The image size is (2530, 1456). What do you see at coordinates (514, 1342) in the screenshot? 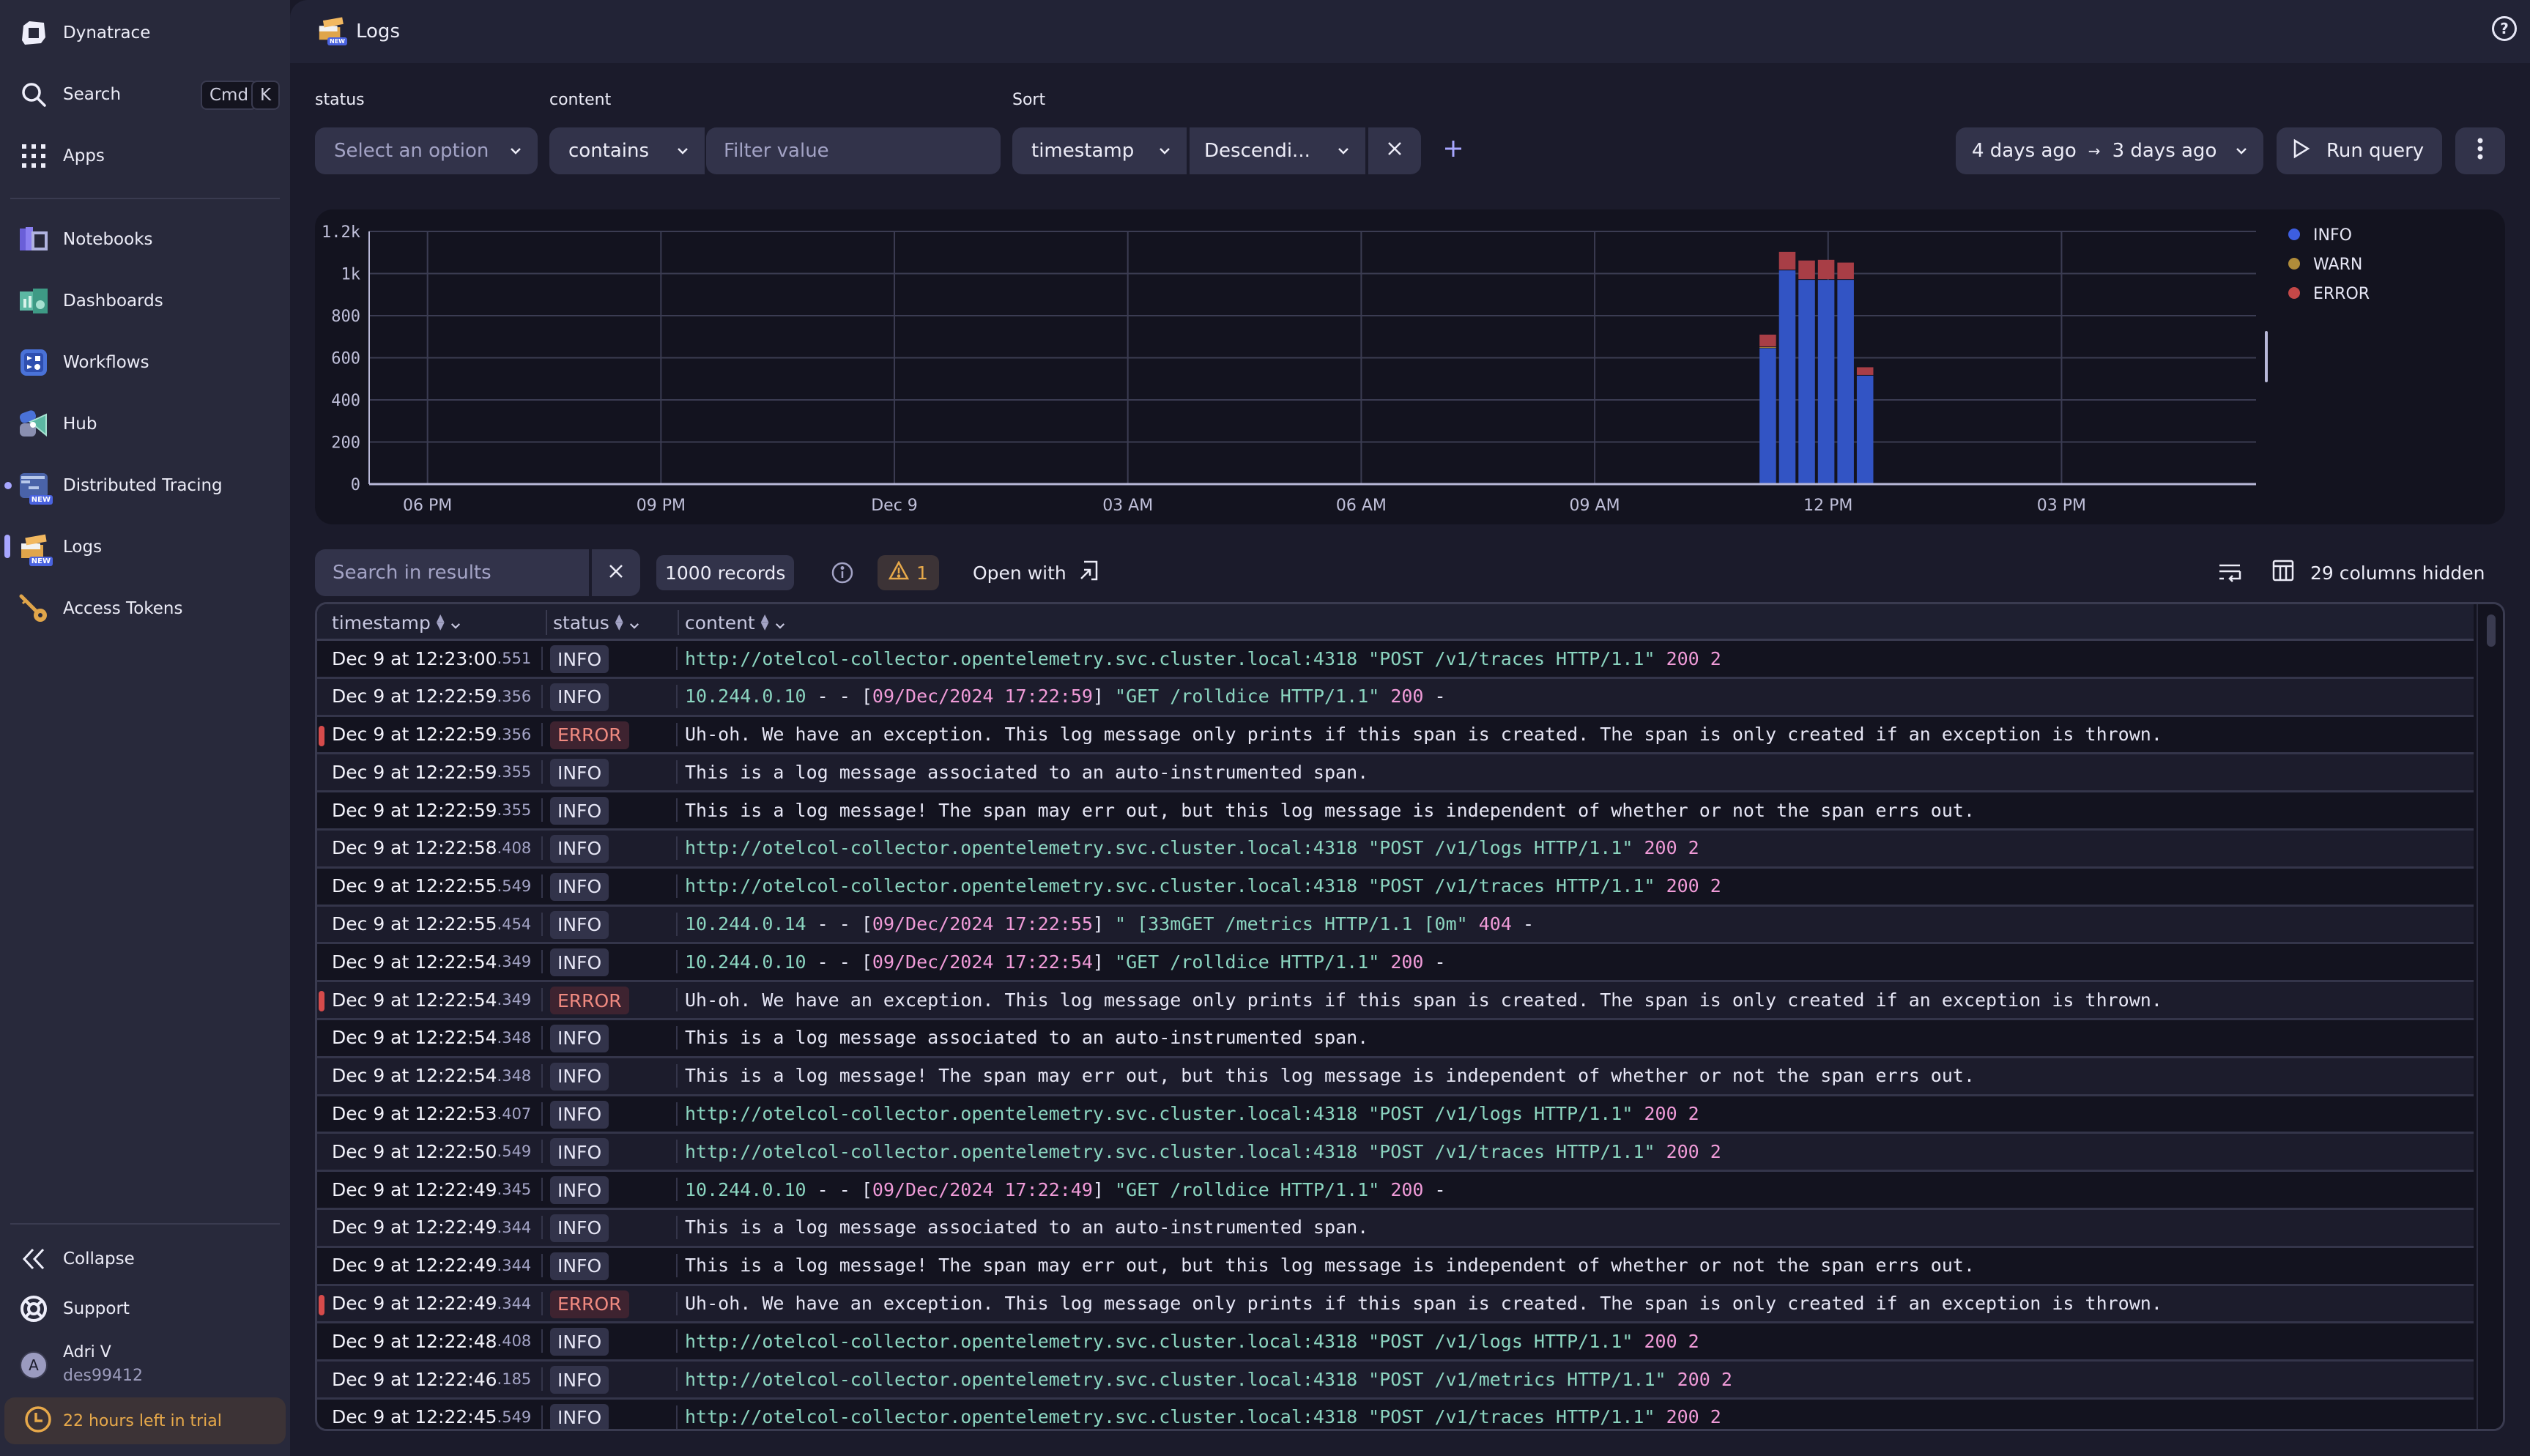
I see `timestamp-ms: .408` at bounding box center [514, 1342].